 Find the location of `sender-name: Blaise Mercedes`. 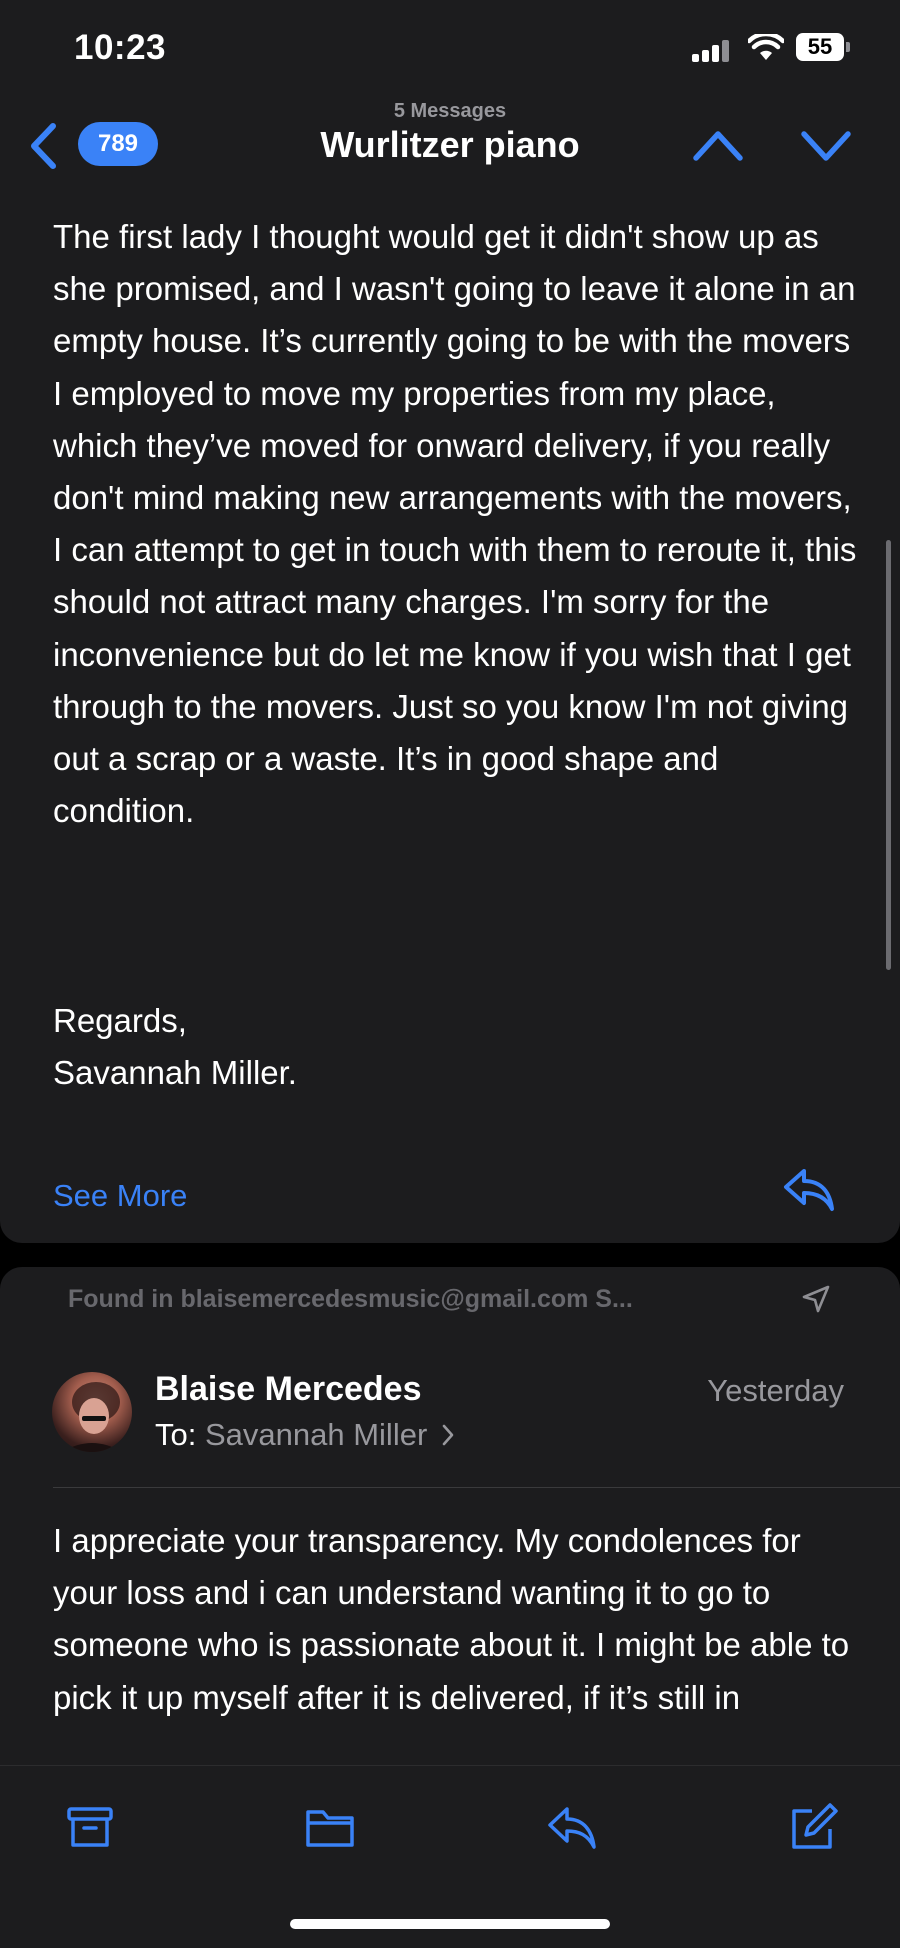

sender-name: Blaise Mercedes is located at coordinates (288, 1389).